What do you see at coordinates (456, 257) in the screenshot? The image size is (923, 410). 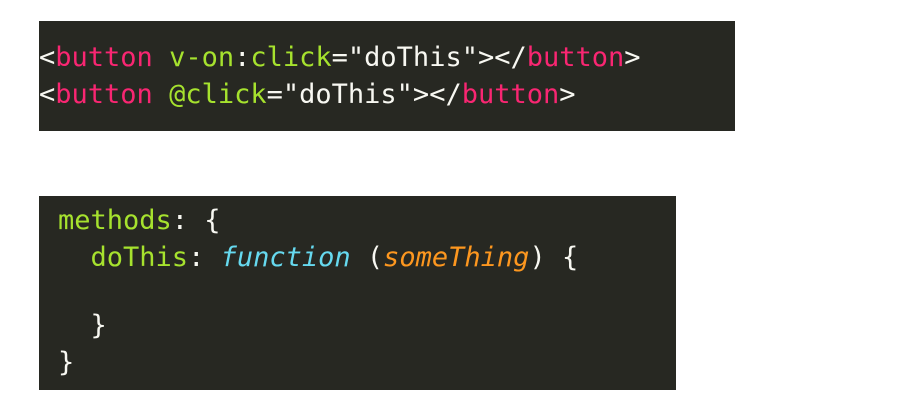 I see `code-parameter: someThing` at bounding box center [456, 257].